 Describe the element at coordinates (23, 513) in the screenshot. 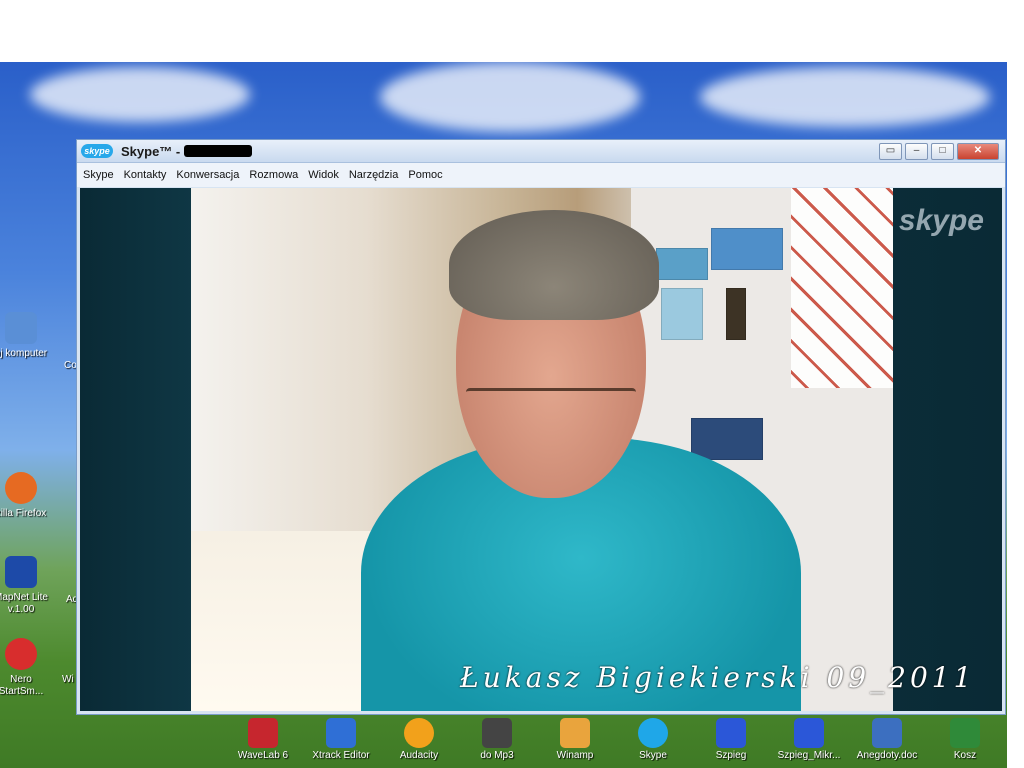

I see `desktop-icon-label: zilla Firefox` at that location.